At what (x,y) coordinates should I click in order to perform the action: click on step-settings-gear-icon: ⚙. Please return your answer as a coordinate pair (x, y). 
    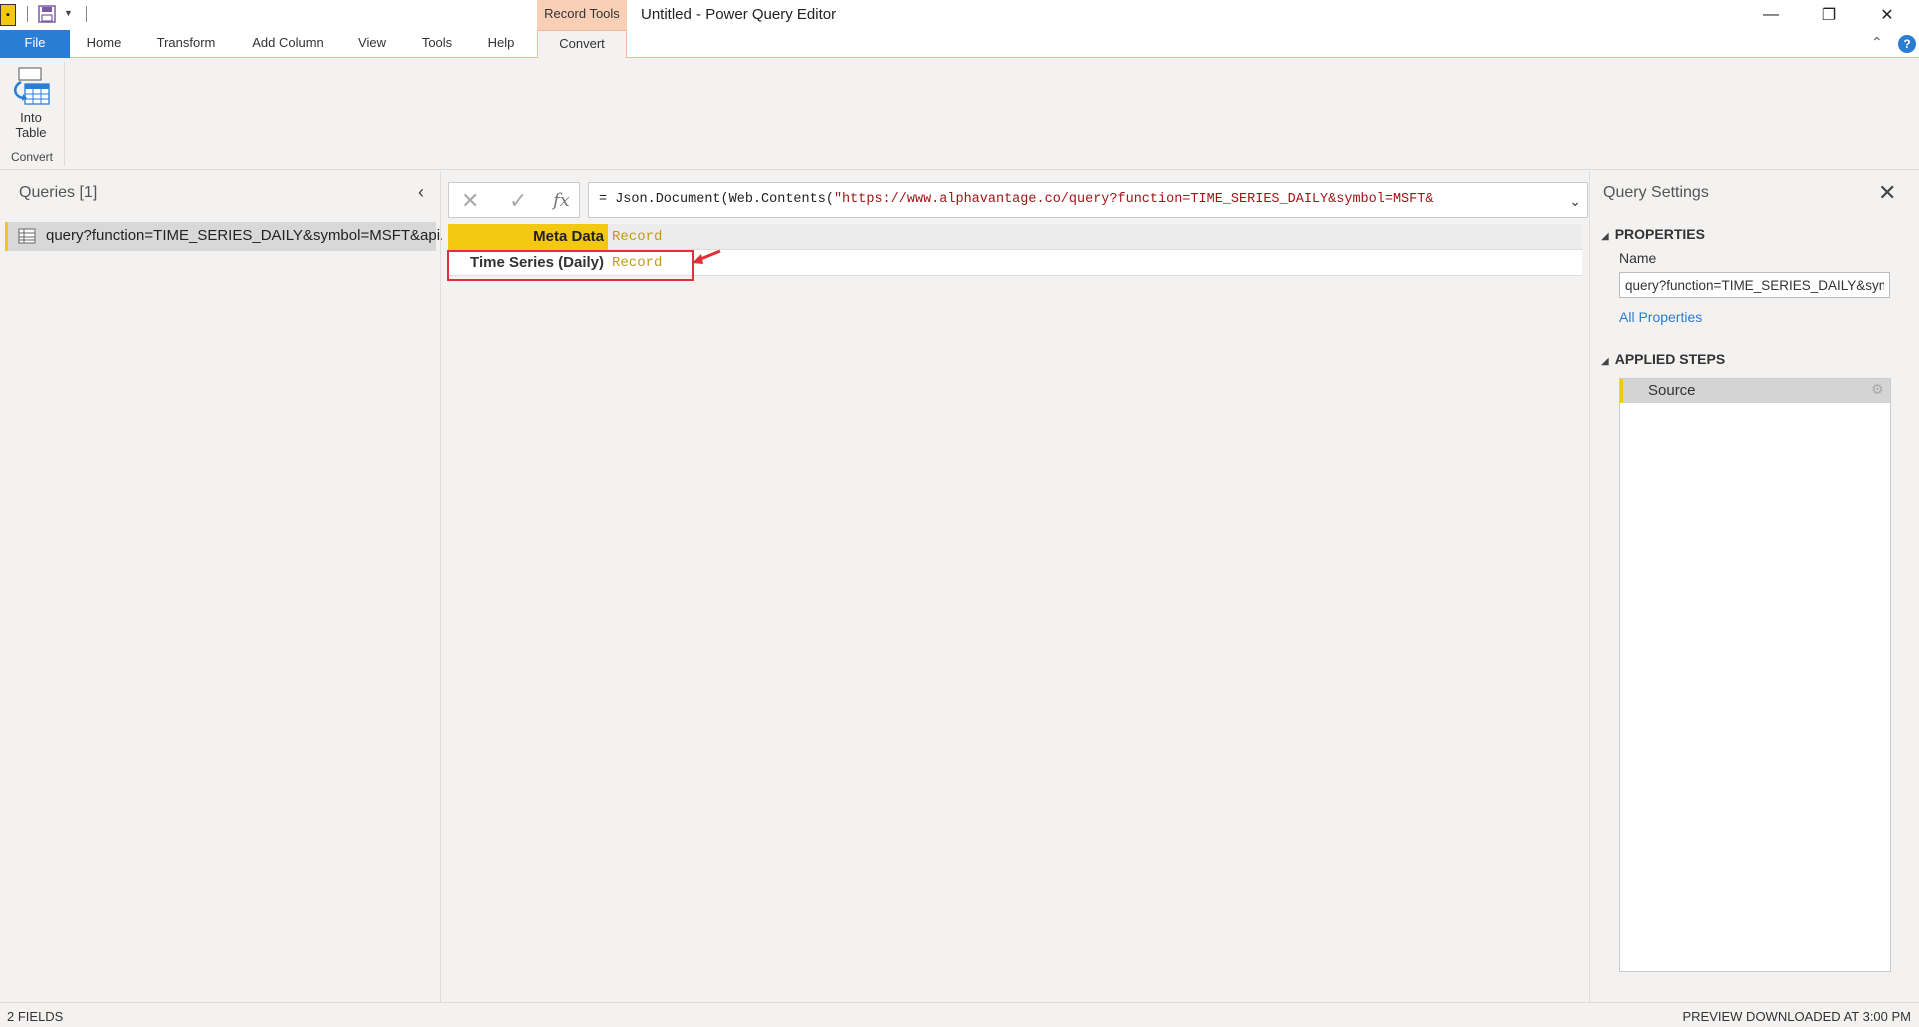
    Looking at the image, I should click on (1877, 389).